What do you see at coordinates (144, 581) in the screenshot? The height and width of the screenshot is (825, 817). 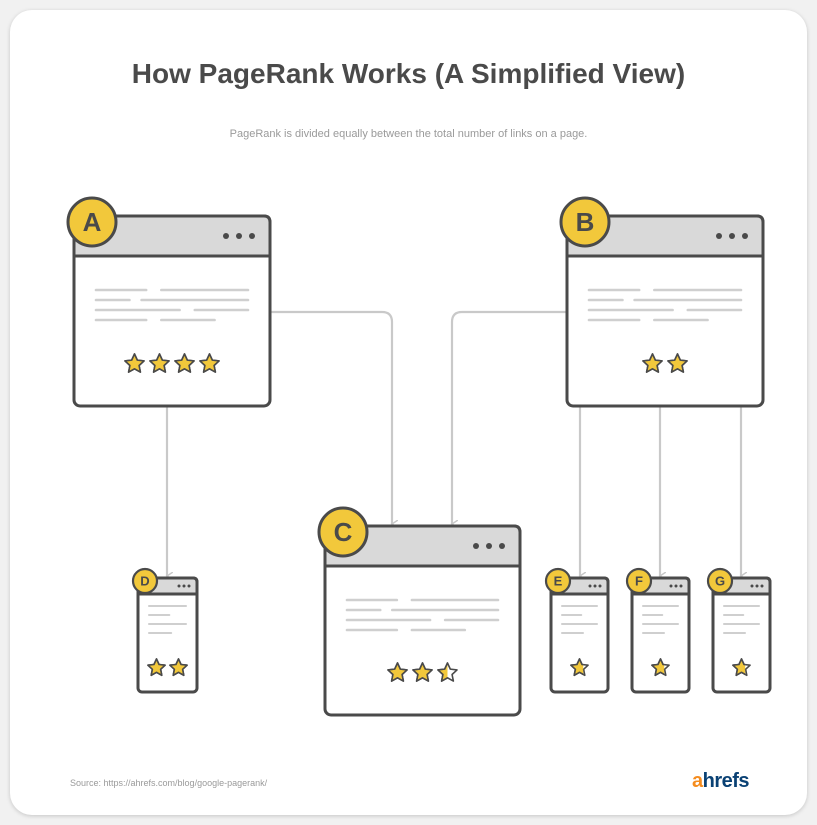 I see `badge-label-d: D` at bounding box center [144, 581].